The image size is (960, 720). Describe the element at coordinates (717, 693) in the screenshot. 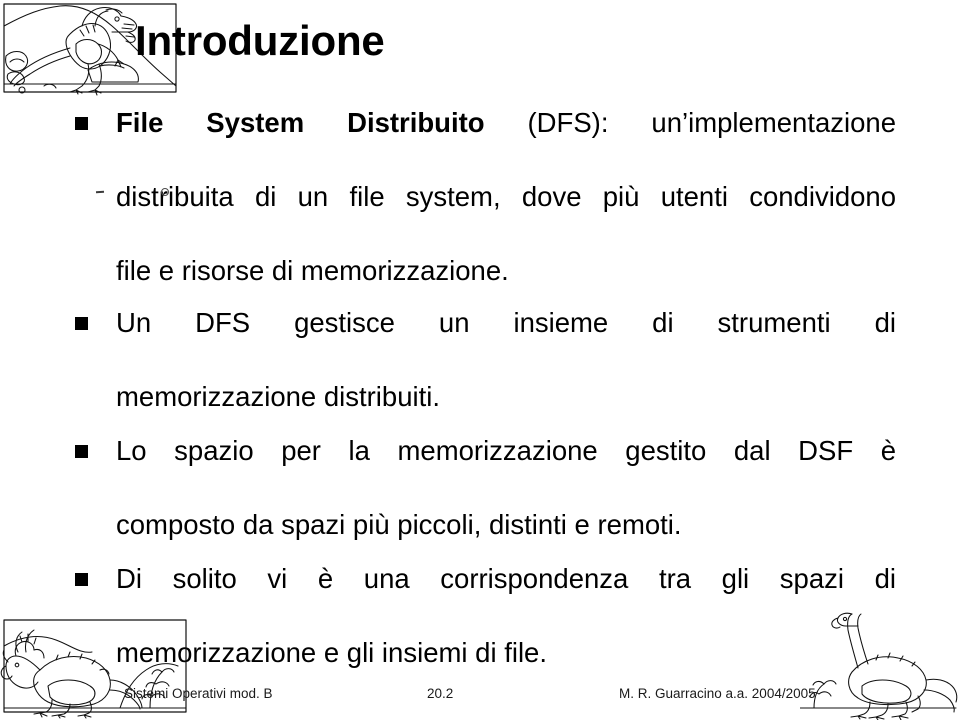

I see `footer-author-label: M. R. Guarracino a.a. 2004/2005` at that location.